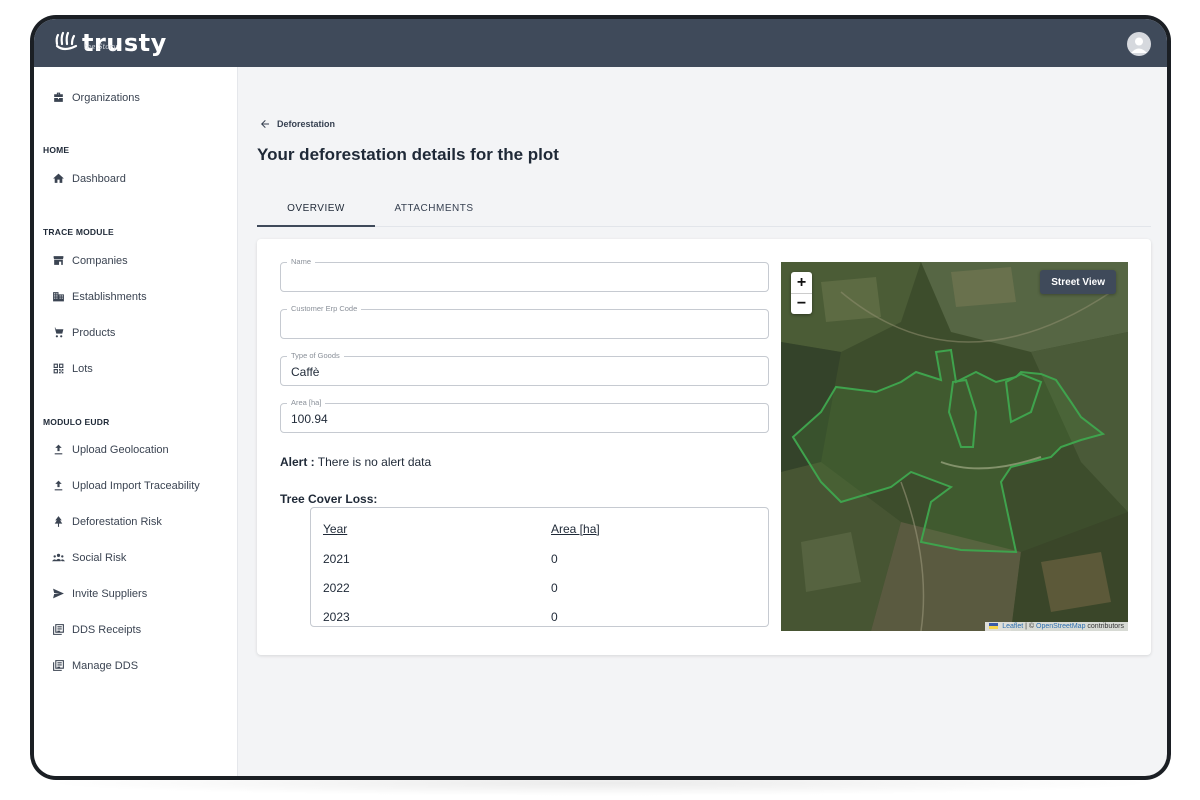  I want to click on sidebar-item-dds-receipts: DDS Receipts, so click(96, 629).